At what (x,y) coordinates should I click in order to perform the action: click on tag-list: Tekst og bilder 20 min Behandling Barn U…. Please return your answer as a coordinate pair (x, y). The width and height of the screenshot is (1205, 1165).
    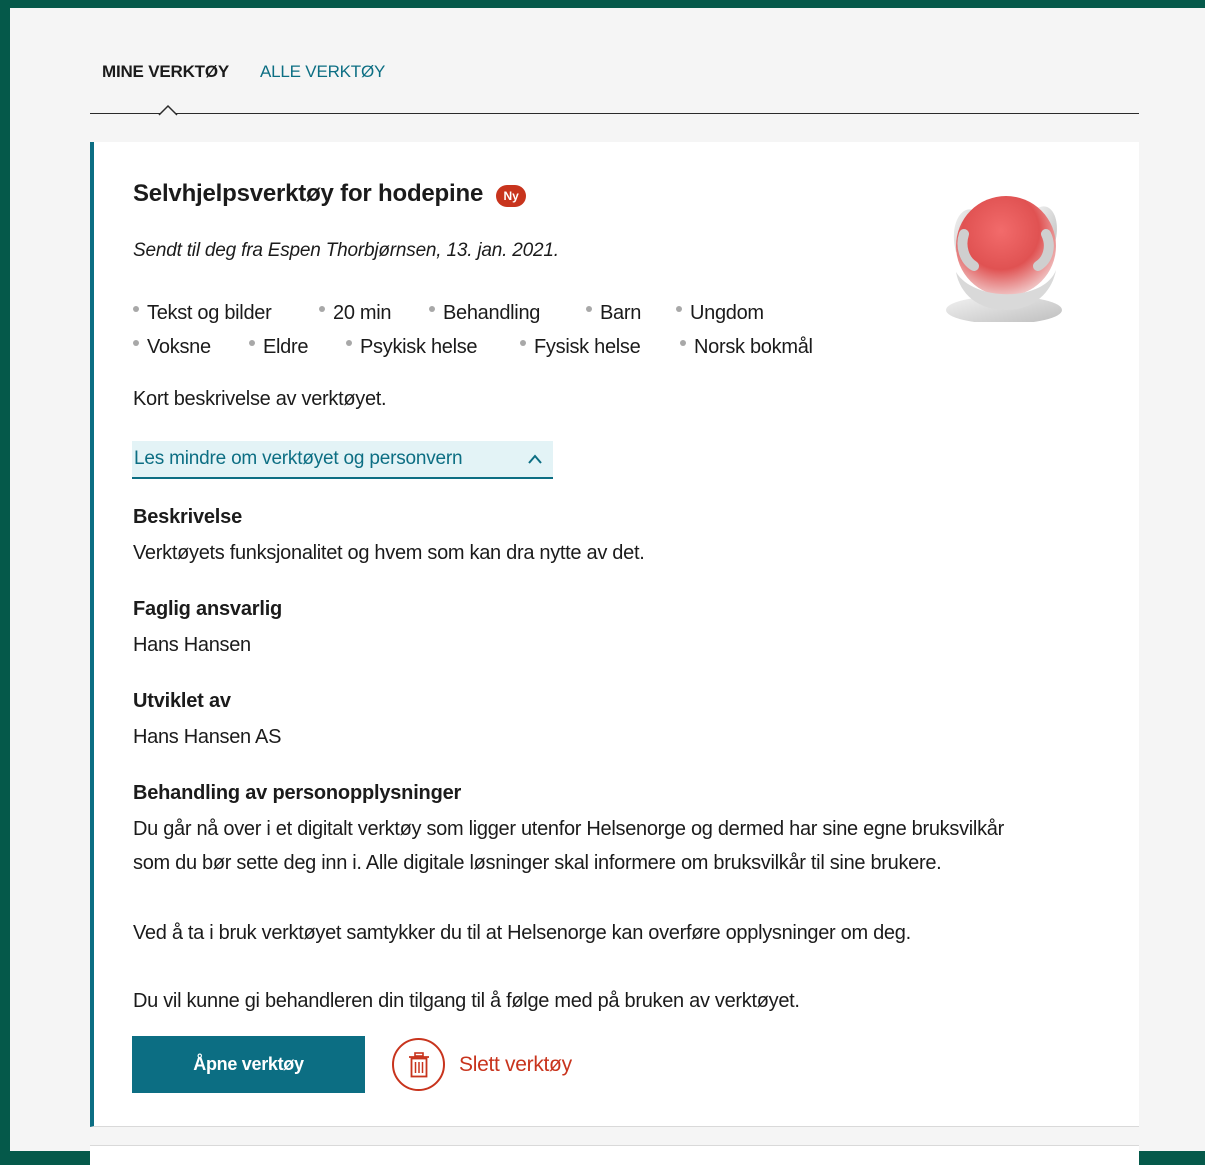
    Looking at the image, I should click on (503, 330).